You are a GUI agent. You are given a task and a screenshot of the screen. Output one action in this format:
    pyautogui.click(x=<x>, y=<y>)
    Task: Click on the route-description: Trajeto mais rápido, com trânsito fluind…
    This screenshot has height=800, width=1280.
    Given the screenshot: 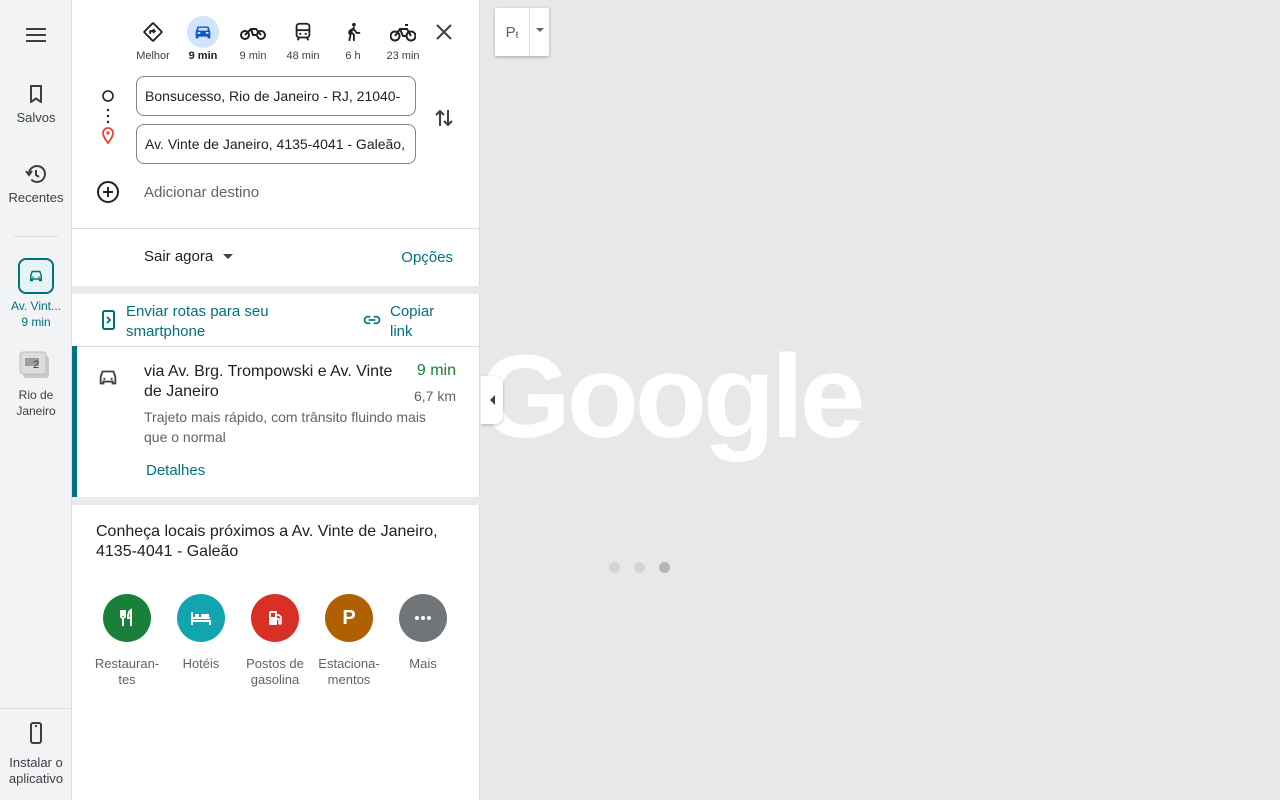 What is the action you would take?
    pyautogui.click(x=285, y=427)
    